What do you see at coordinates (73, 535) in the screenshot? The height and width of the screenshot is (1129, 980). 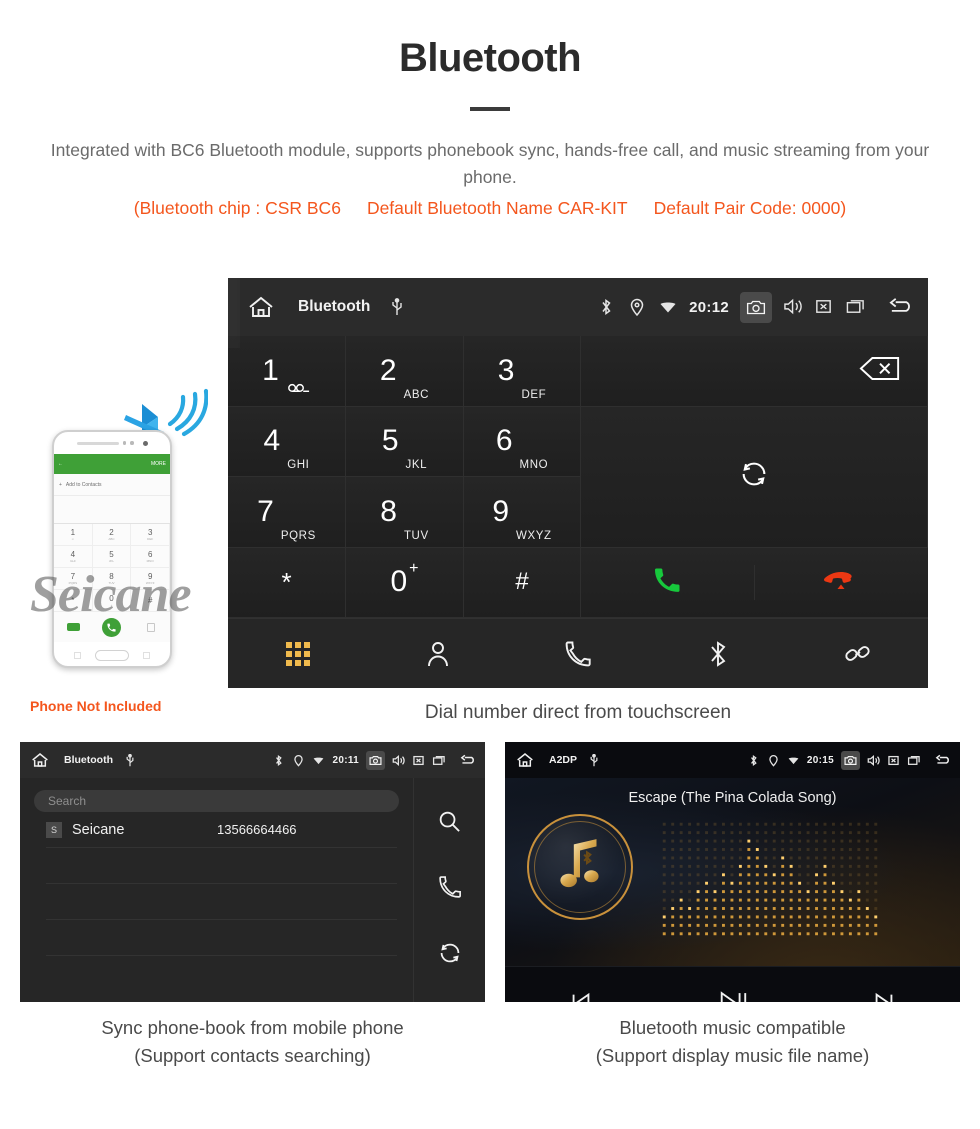 I see `phone-key: 1 ∞` at bounding box center [73, 535].